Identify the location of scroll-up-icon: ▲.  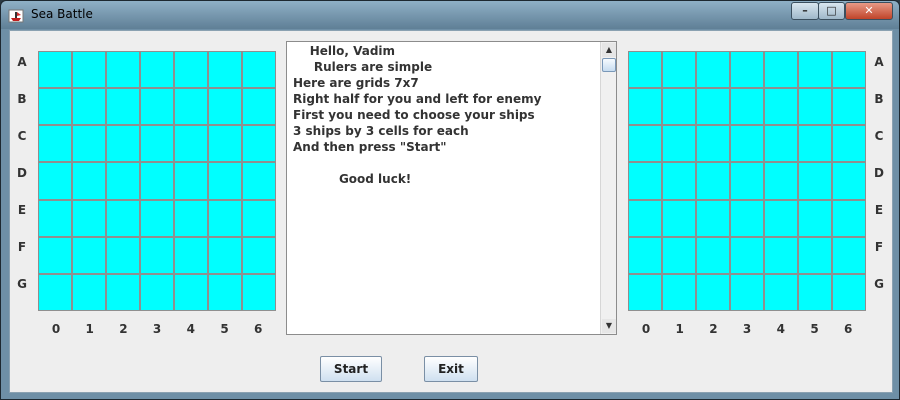
(609, 50).